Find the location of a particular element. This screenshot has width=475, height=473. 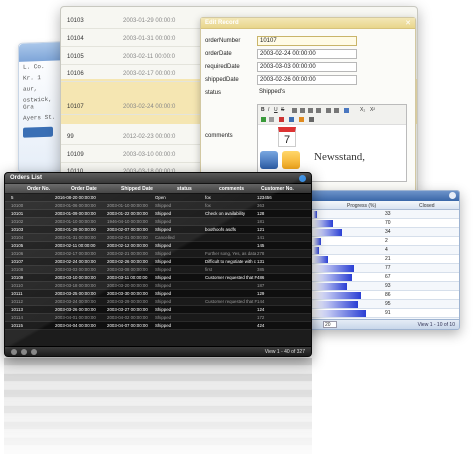

order-date-cell: 2003-03-18 00:00:00 is located at coordinates (75, 285).